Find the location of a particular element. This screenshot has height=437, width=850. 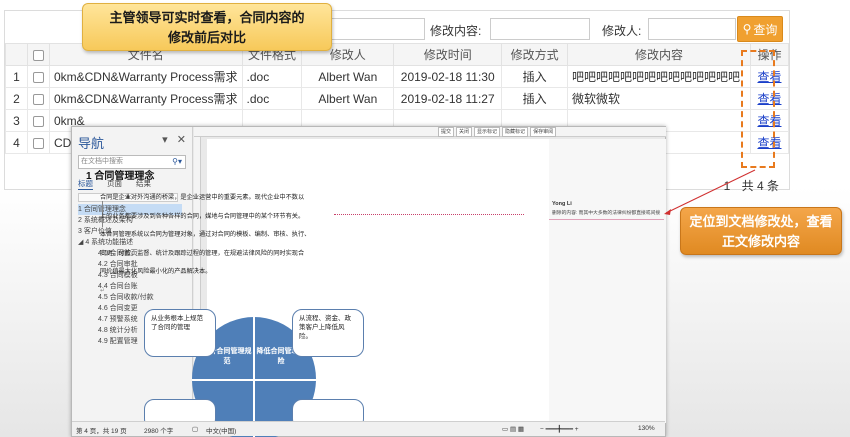

callout-right: 定位到文档修改处，查看正文修改内容 is located at coordinates (761, 231).